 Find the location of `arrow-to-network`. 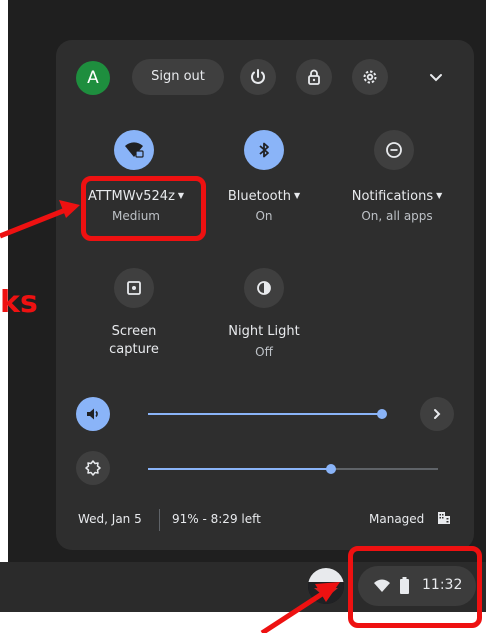

arrow-to-network is located at coordinates (34, 222).